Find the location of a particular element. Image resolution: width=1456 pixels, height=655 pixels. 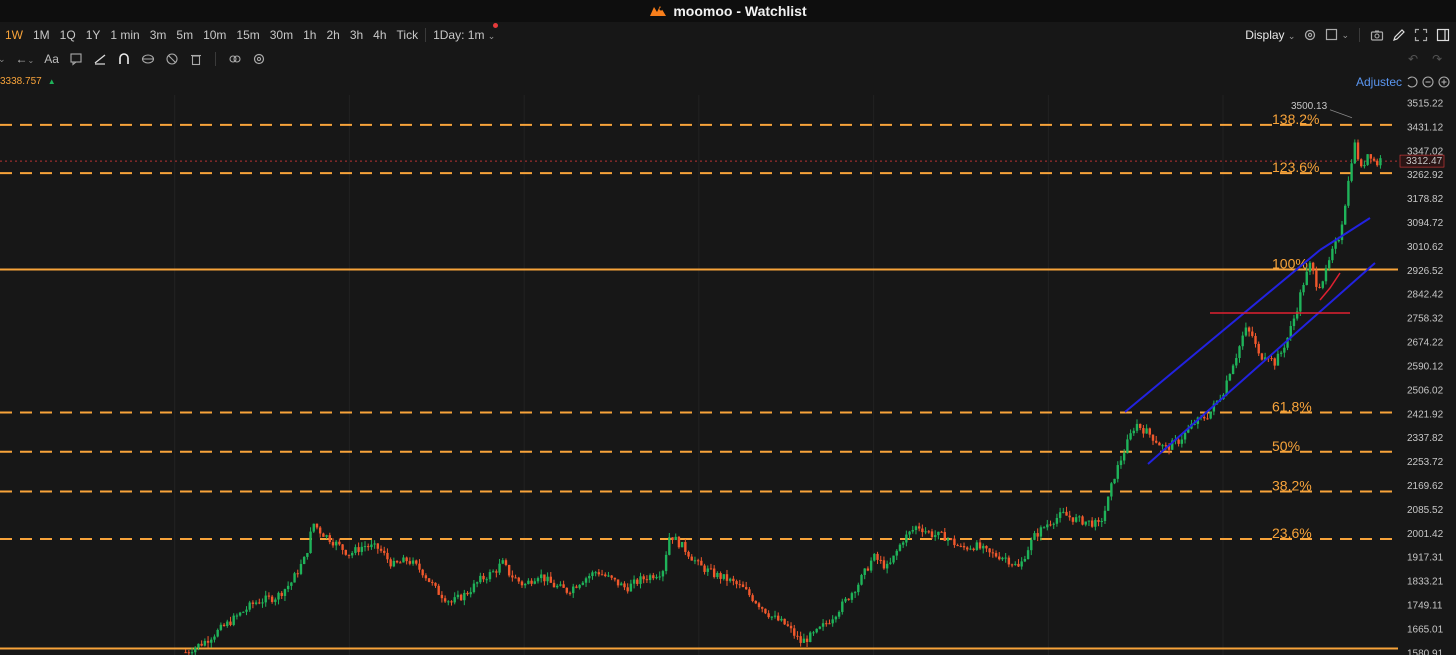

comment-icon is located at coordinates (76, 59).